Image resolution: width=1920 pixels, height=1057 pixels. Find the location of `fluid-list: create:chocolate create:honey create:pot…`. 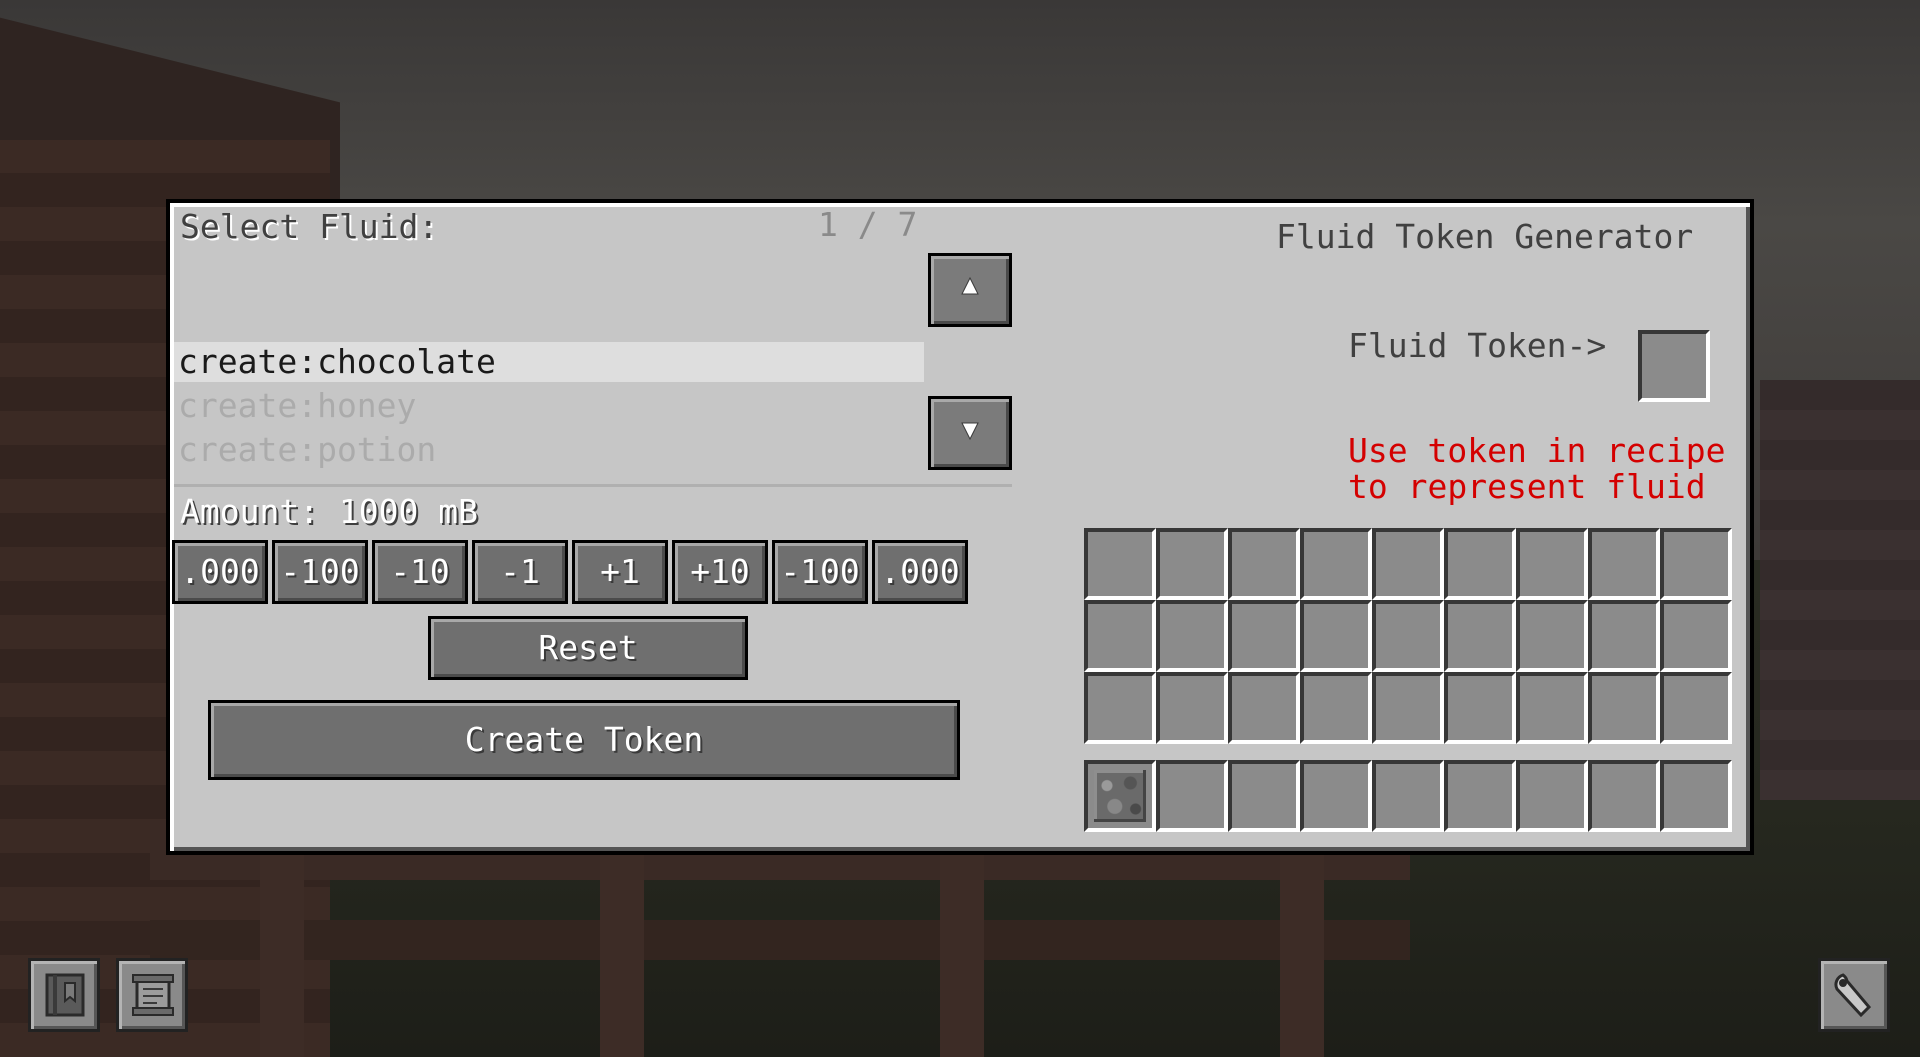

fluid-list: create:chocolate create:honey create:pot… is located at coordinates (549, 413).